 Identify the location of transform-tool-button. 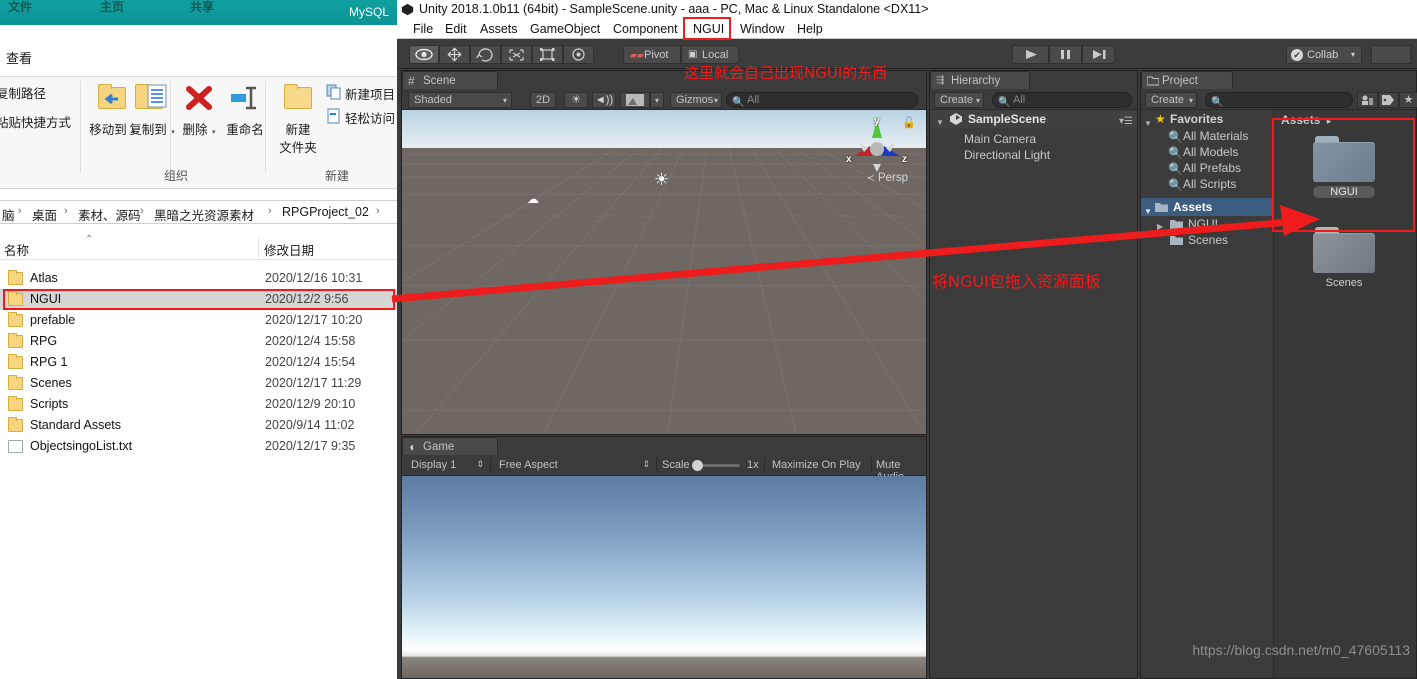
(578, 54).